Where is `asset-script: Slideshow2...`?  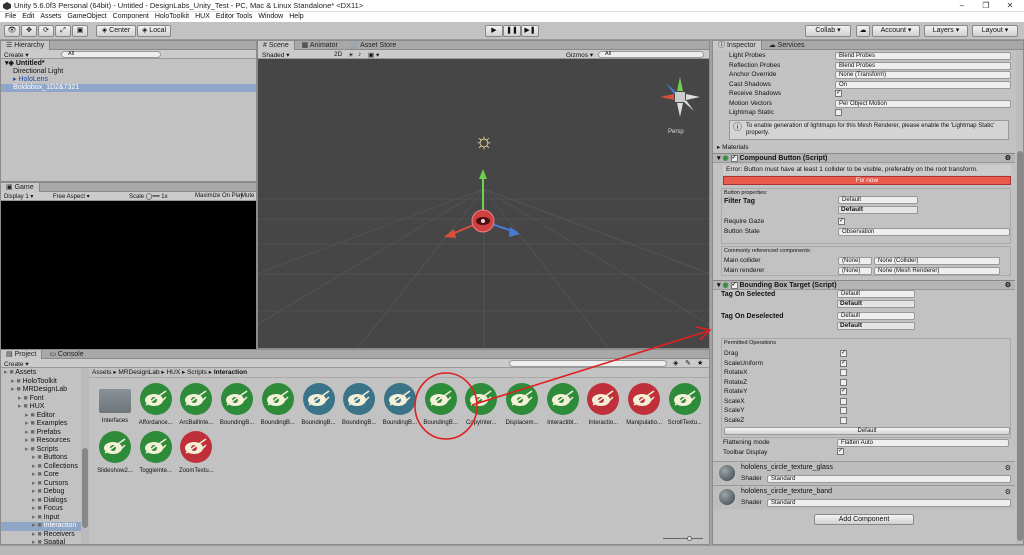
asset-script: Slideshow2... is located at coordinates (115, 455).